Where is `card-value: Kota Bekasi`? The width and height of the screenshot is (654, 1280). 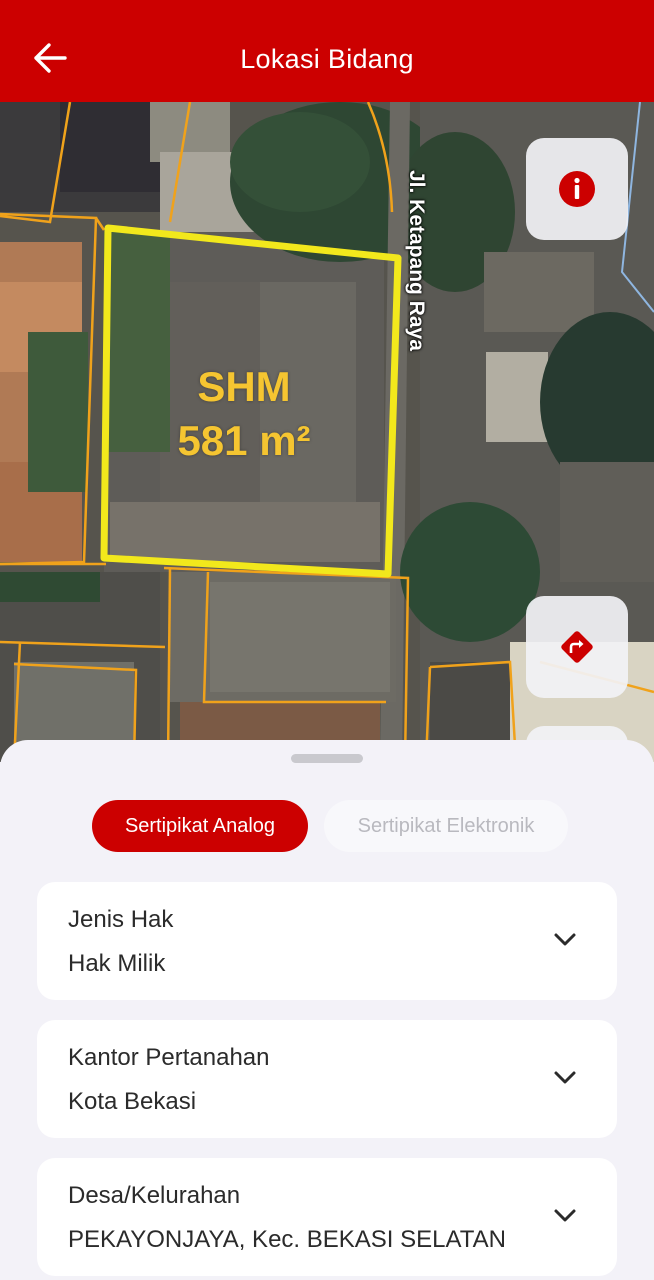 card-value: Kota Bekasi is located at coordinates (132, 1101).